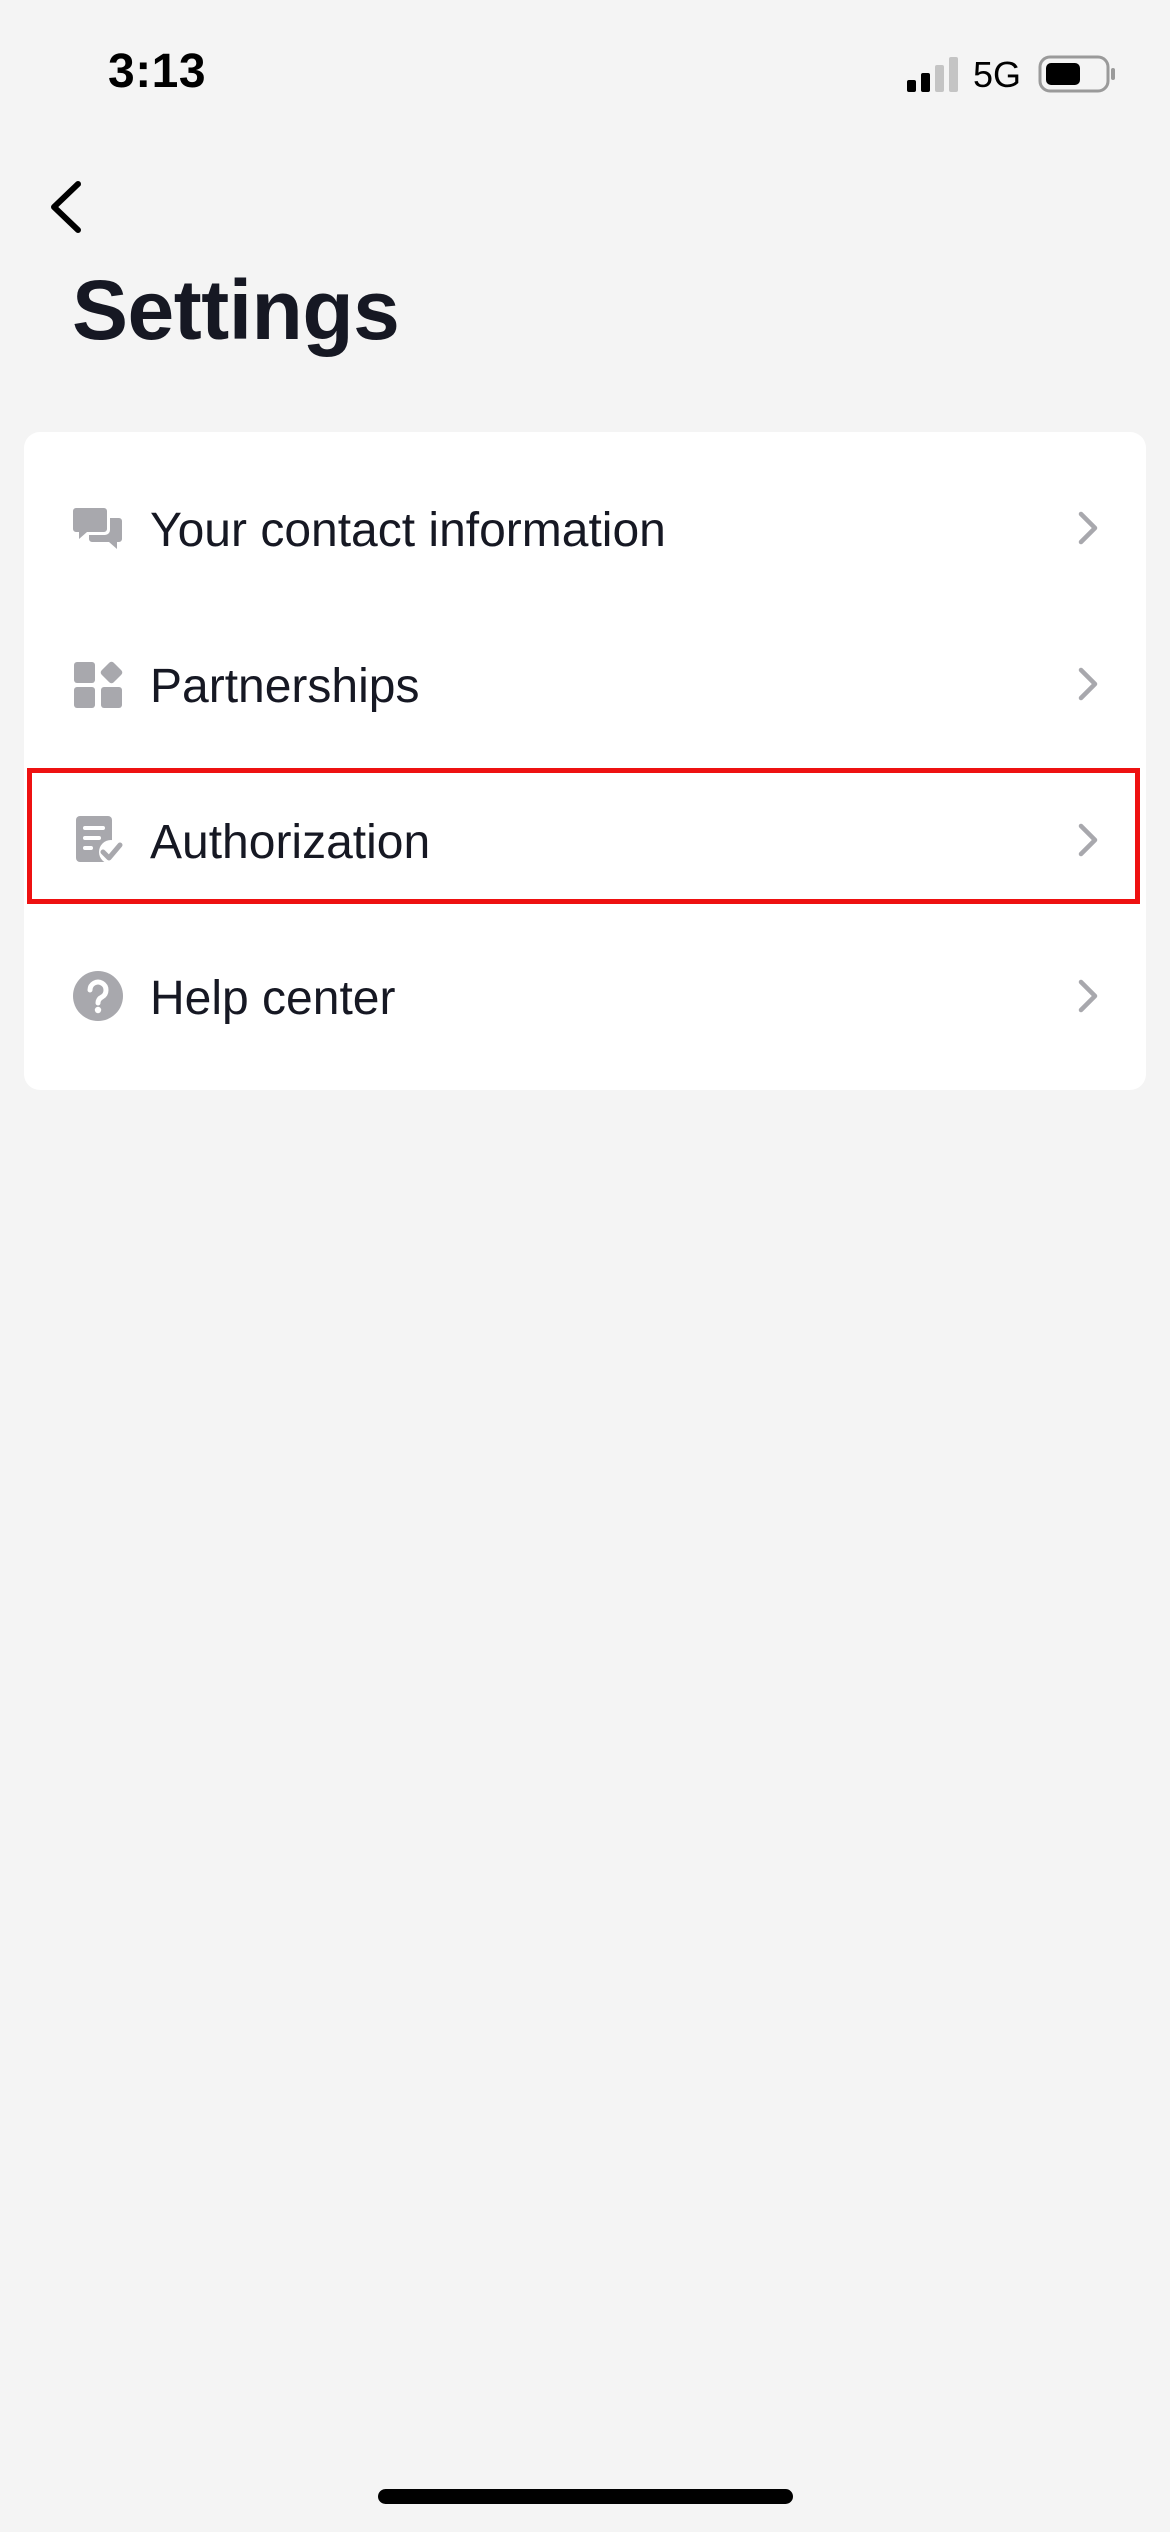 The width and height of the screenshot is (1170, 2532). Describe the element at coordinates (585, 683) in the screenshot. I see `menu-item-partnerships: Partnerships` at that location.